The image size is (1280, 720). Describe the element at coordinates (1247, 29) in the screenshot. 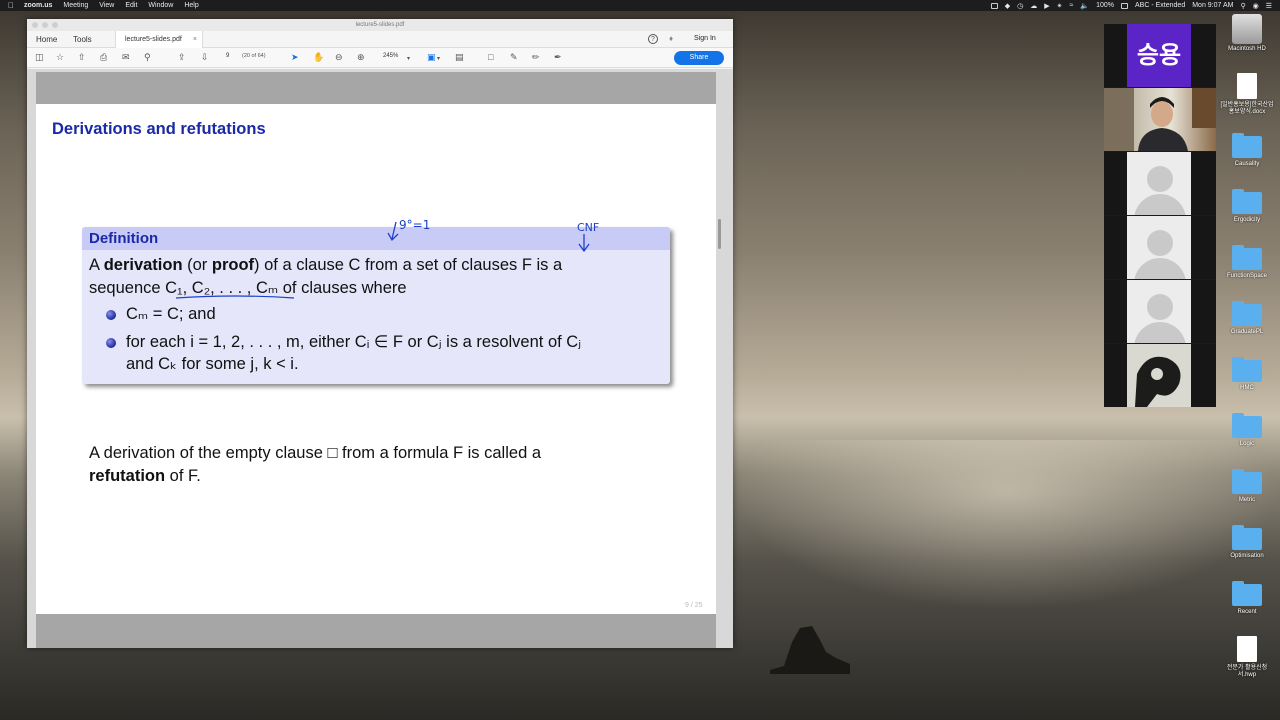

I see `hard-drive-icon` at that location.